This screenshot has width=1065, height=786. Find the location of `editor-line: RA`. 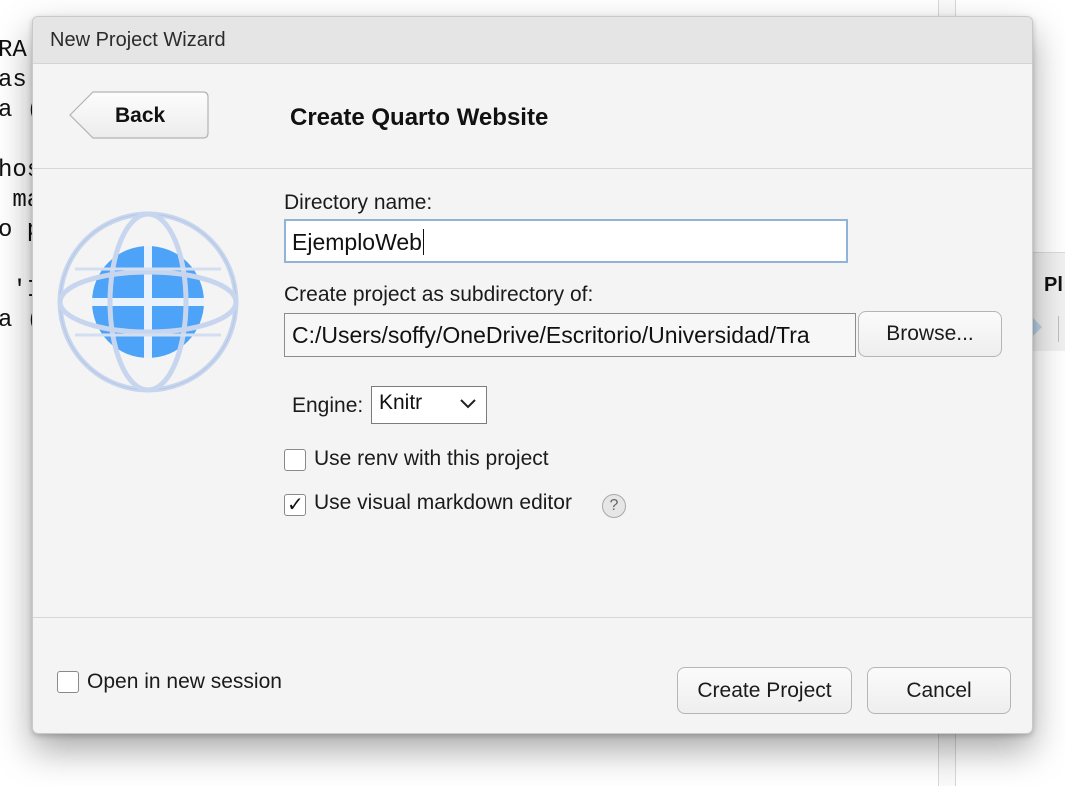

editor-line: RA is located at coordinates (13, 50).